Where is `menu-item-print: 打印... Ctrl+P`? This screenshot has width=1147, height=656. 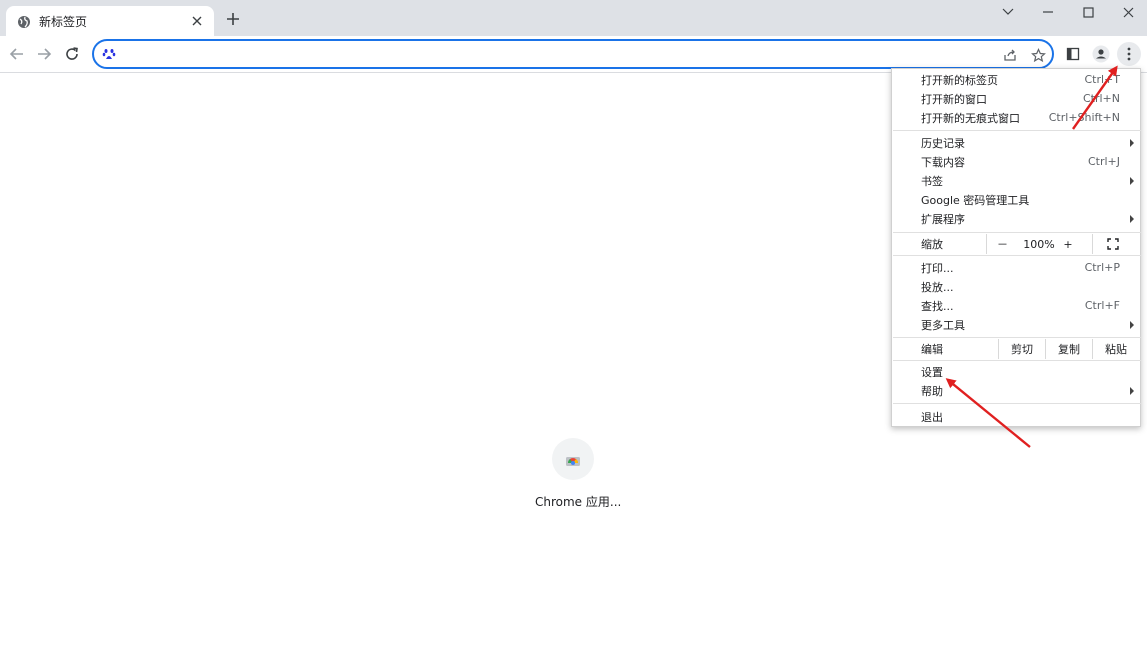 menu-item-print: 打印... Ctrl+P is located at coordinates (1017, 267).